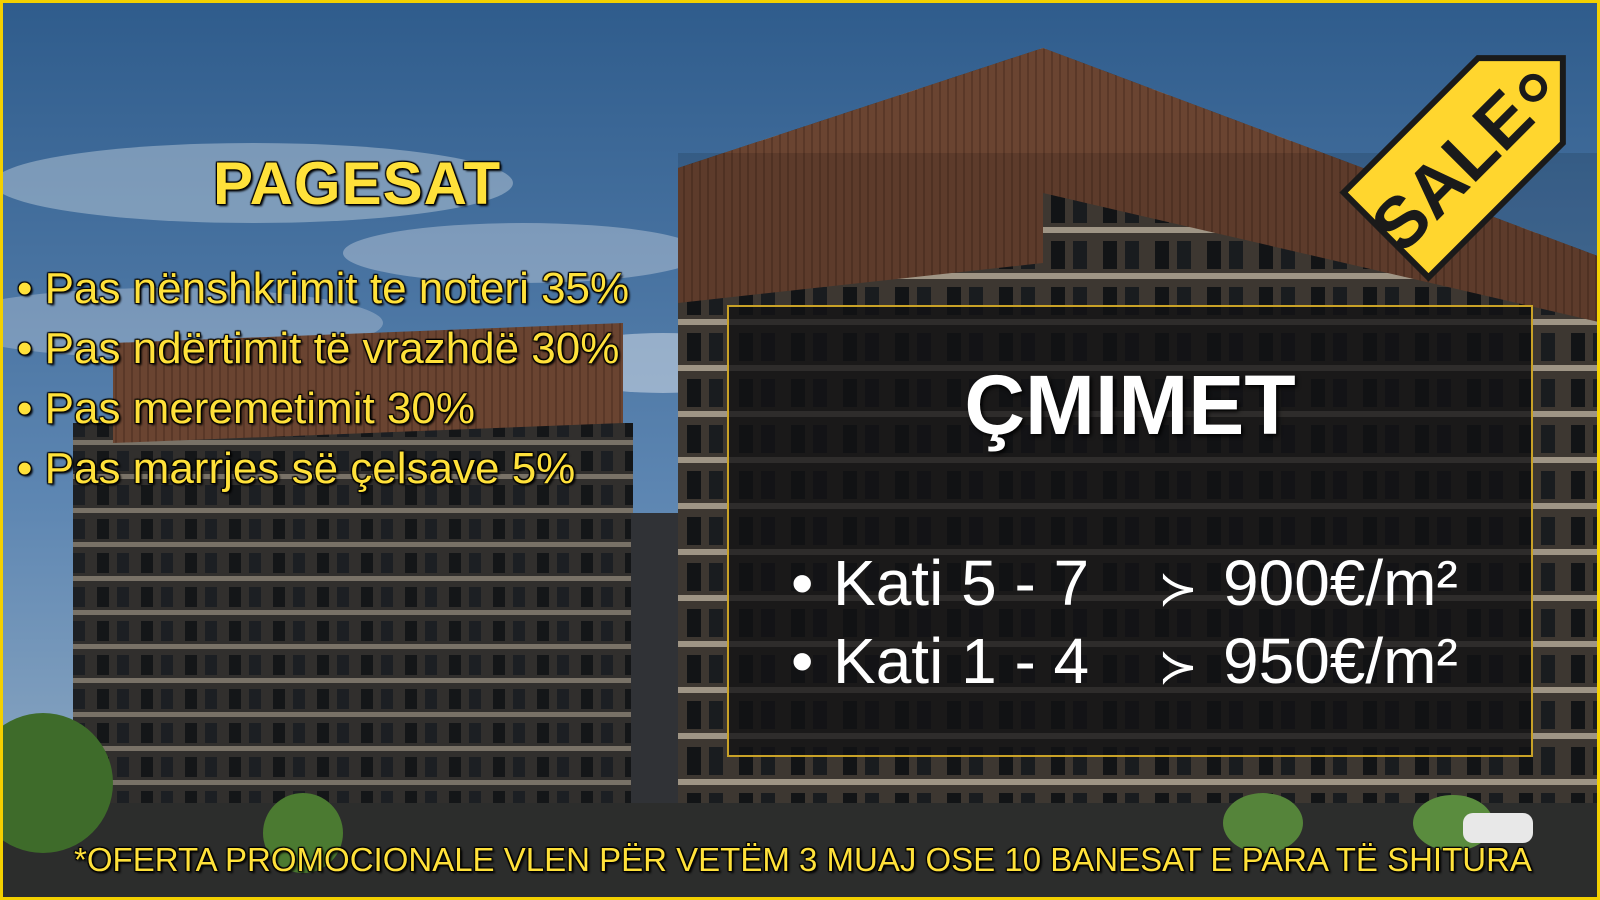  Describe the element at coordinates (259, 408) in the screenshot. I see `payment-text: Pas meremetimit 30%` at that location.